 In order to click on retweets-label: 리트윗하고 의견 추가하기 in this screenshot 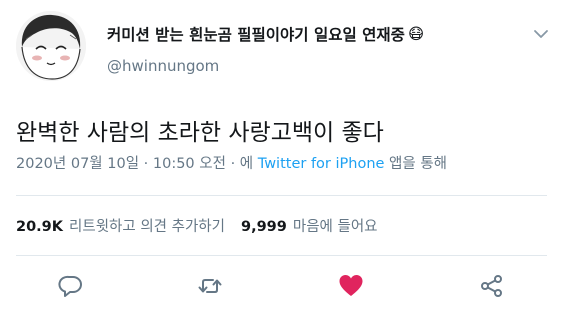, I will do `click(147, 225)`.